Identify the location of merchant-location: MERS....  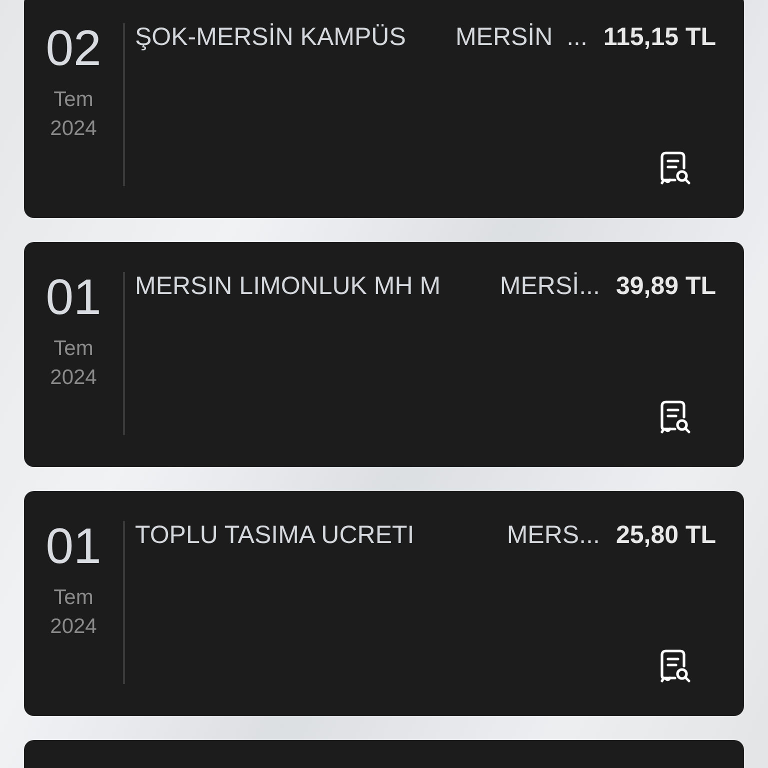
(553, 535).